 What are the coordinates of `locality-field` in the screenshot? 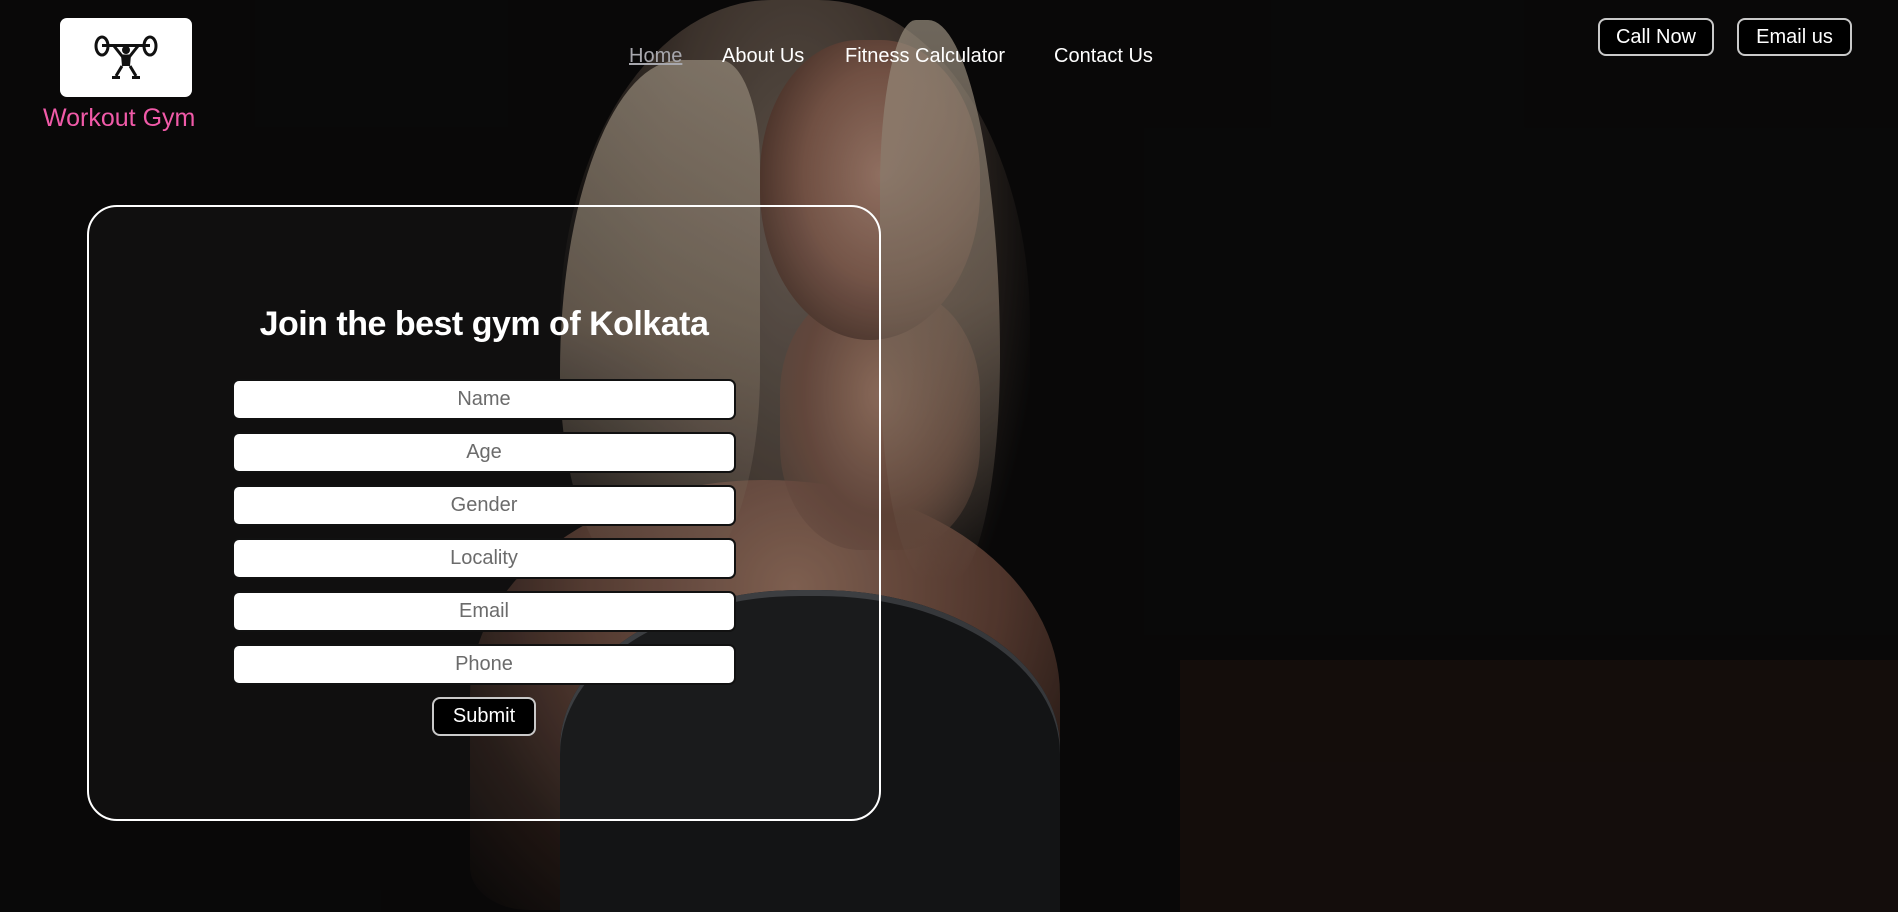 It's located at (484, 558).